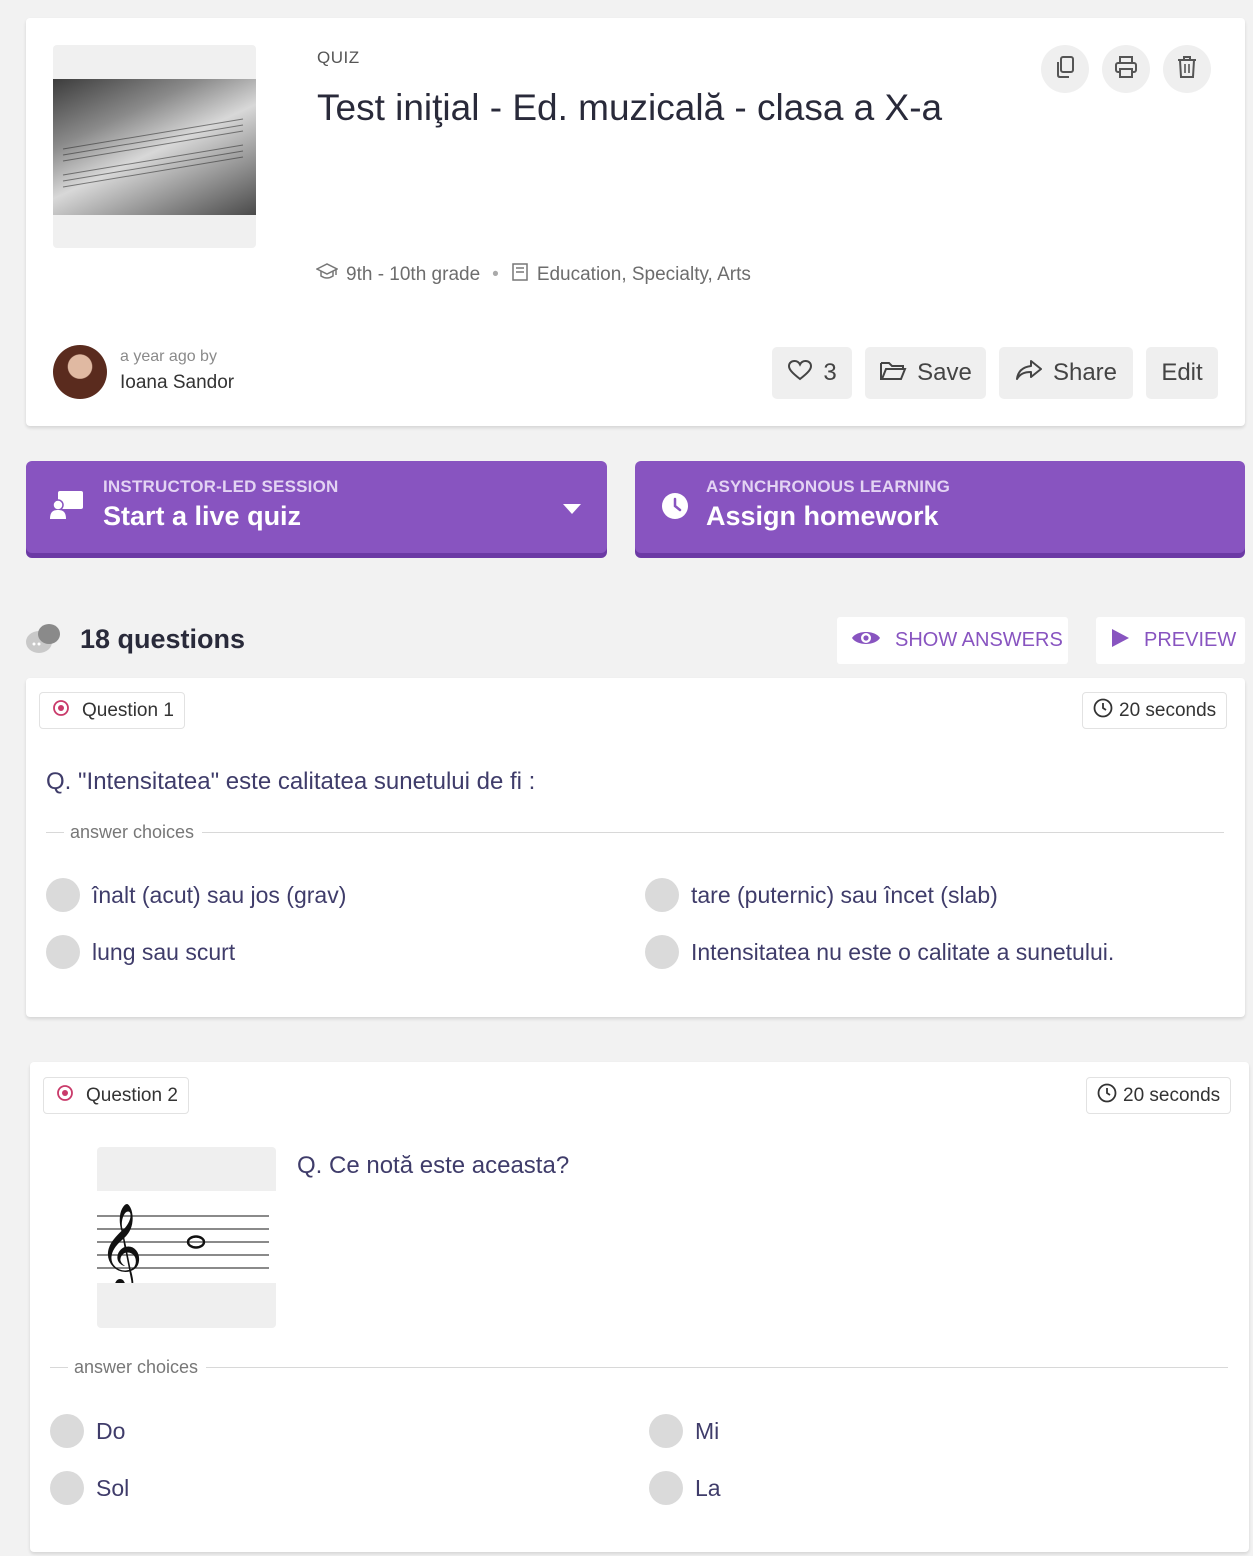  Describe the element at coordinates (219, 894) in the screenshot. I see `choice-text: înalt (acut) sau jos (grav)` at that location.